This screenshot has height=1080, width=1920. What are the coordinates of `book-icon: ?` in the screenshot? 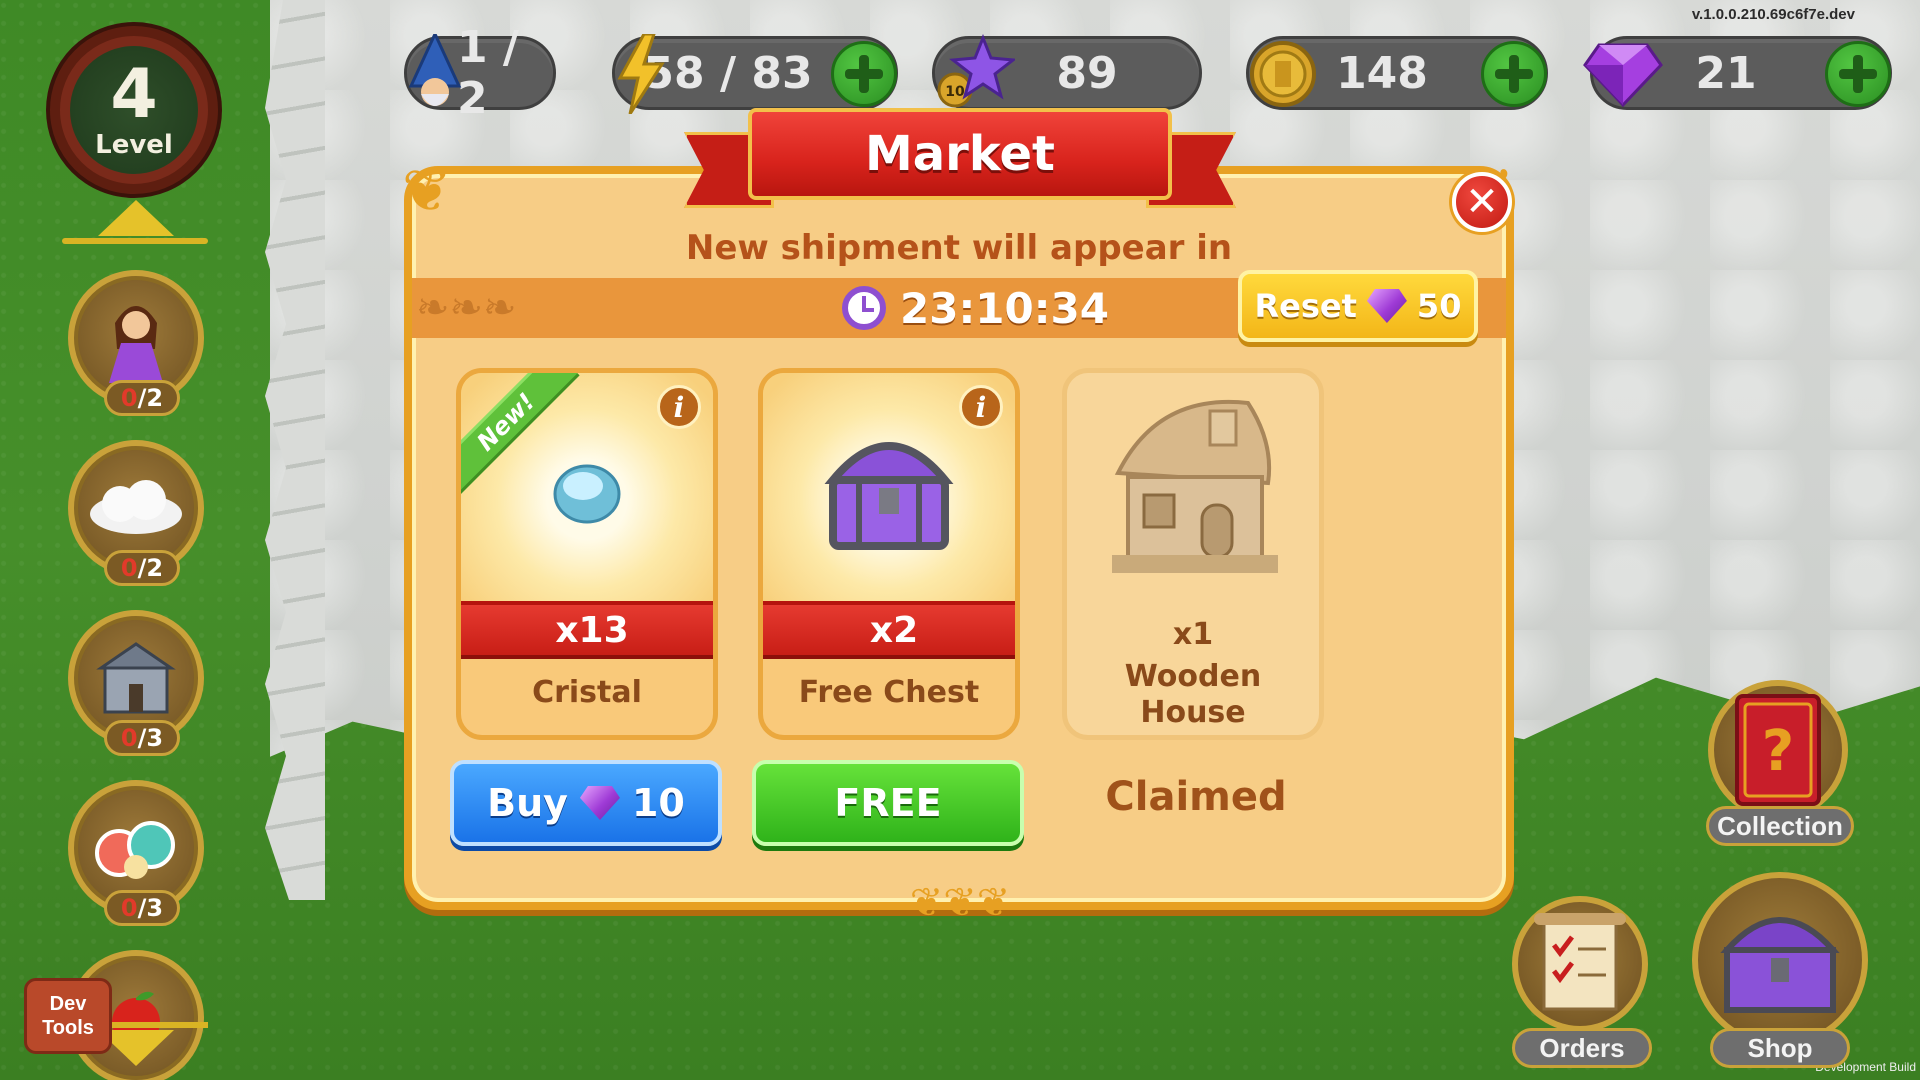 It's located at (1778, 750).